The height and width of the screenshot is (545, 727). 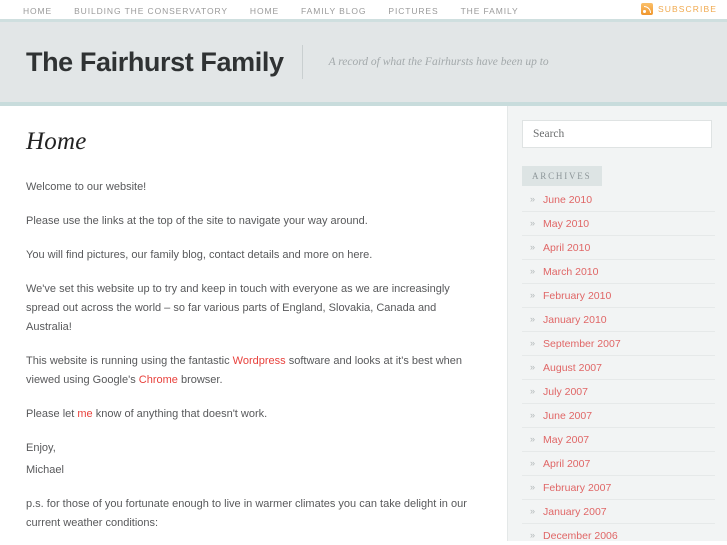 What do you see at coordinates (86, 187) in the screenshot?
I see `paragraph-welcome: Welcome to our website!` at bounding box center [86, 187].